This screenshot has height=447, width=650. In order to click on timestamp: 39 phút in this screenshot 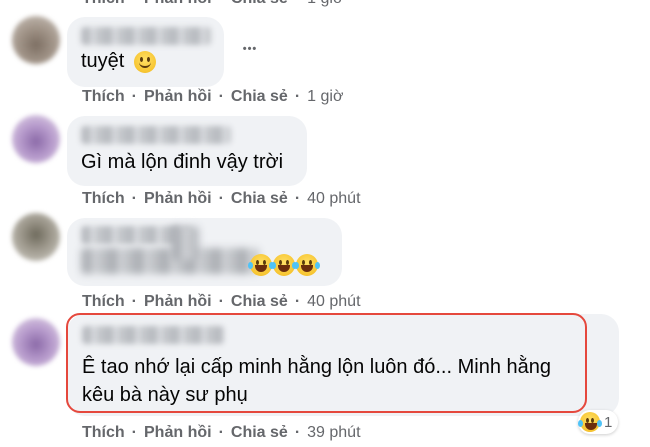, I will do `click(333, 433)`.